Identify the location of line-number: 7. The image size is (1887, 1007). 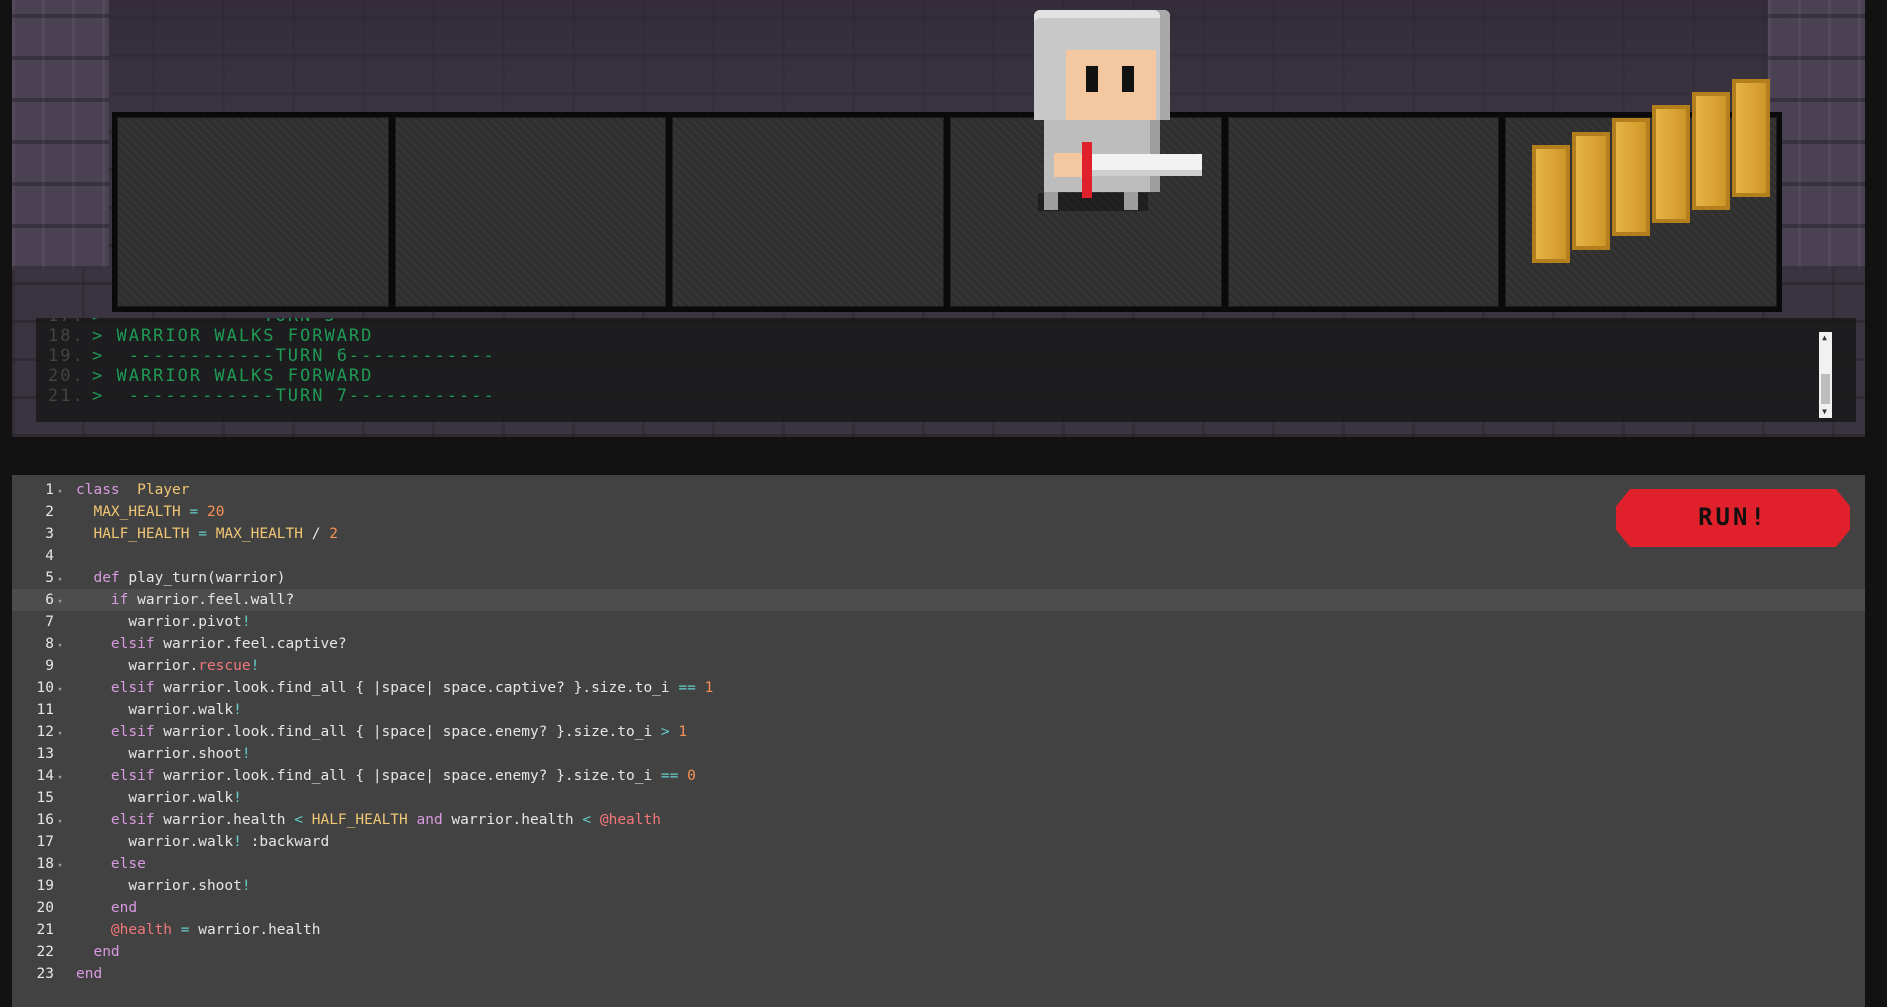
(49, 622).